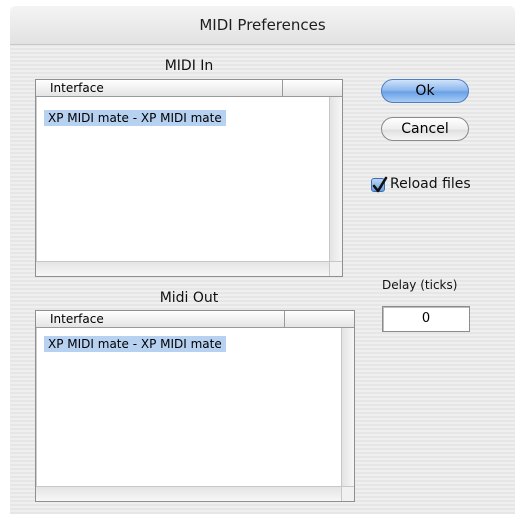  Describe the element at coordinates (426, 319) in the screenshot. I see `delay-input: 0` at that location.